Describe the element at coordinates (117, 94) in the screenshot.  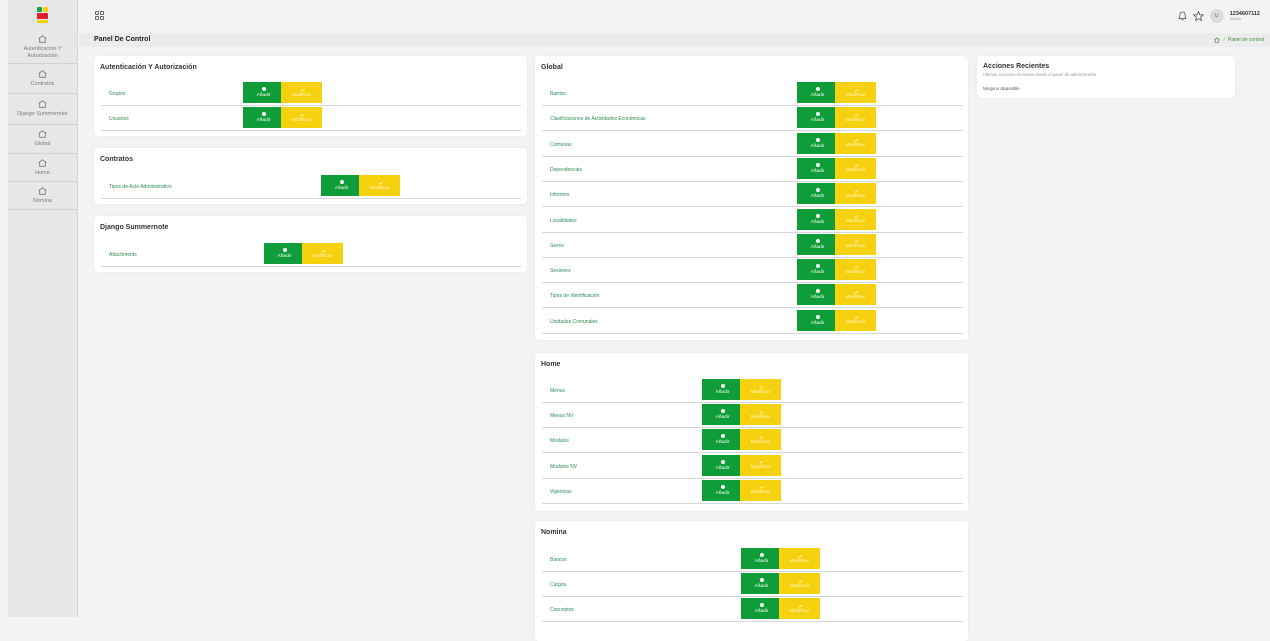
I see `model-link: Grupos` at that location.